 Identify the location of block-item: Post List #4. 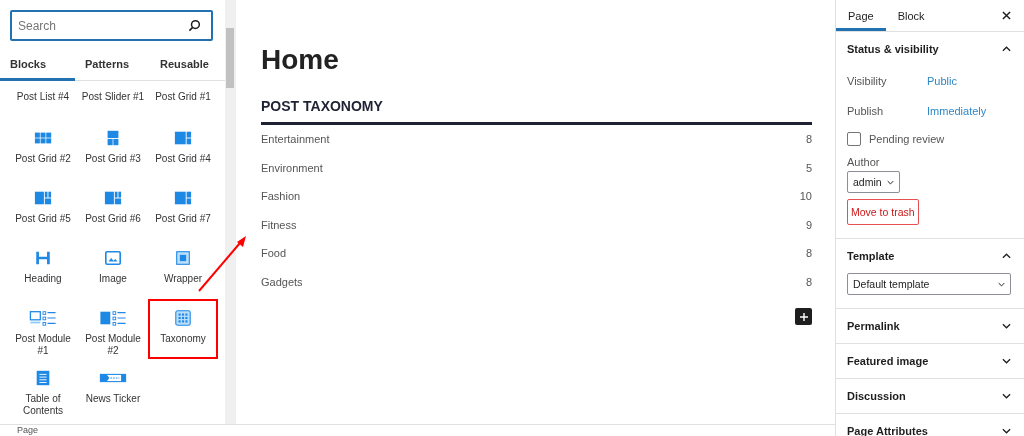
(43, 104).